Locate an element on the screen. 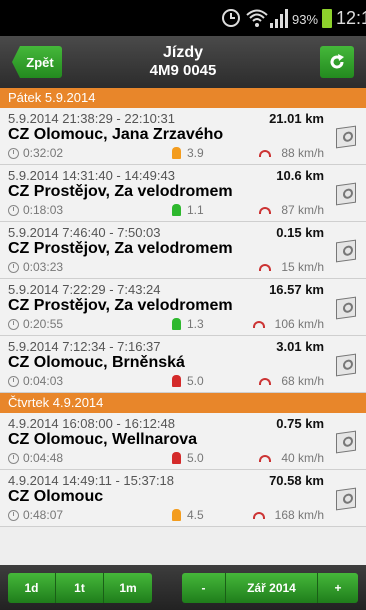 The height and width of the screenshot is (610, 366). wifi-icon is located at coordinates (257, 18).